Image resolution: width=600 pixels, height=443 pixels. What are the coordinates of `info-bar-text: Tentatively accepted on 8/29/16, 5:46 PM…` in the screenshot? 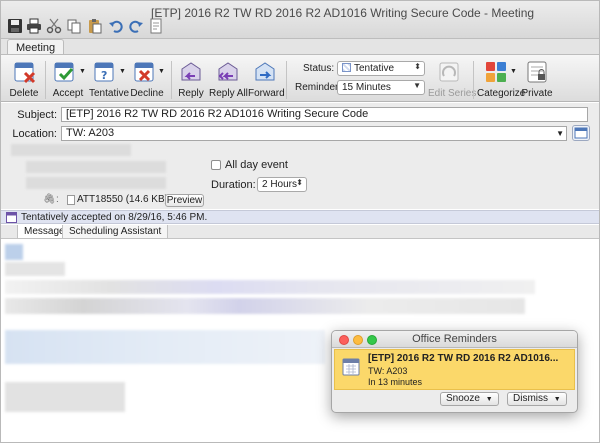 It's located at (114, 217).